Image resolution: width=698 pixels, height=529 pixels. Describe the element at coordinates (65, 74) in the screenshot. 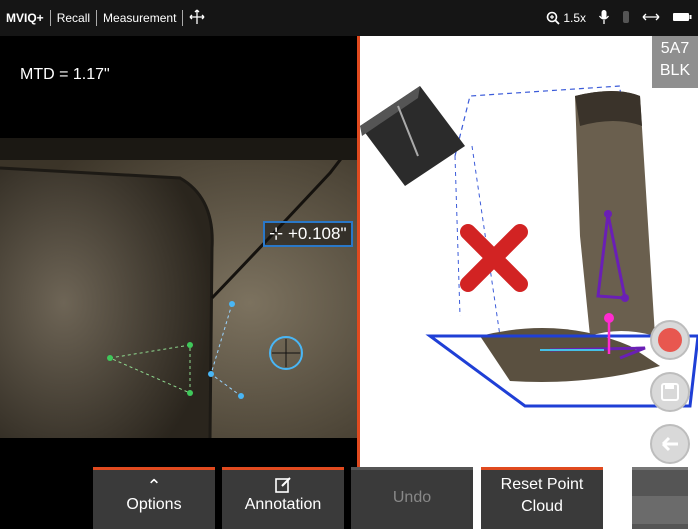

I see `mtd-readout: MTD = 1.17"` at that location.